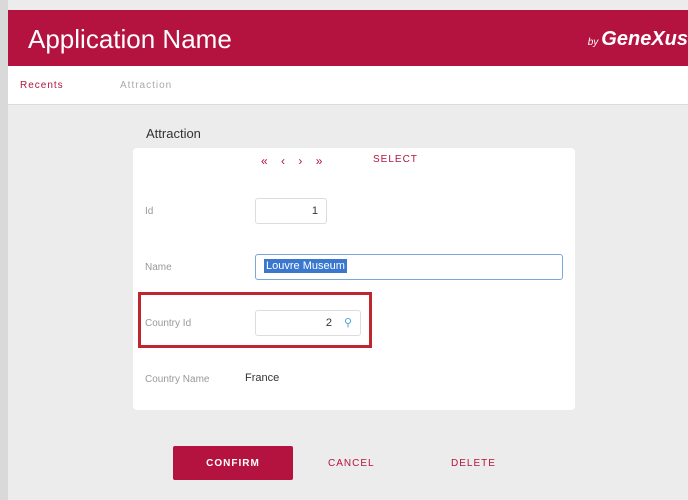  I want to click on name-value: Louvre Museum, so click(305, 266).